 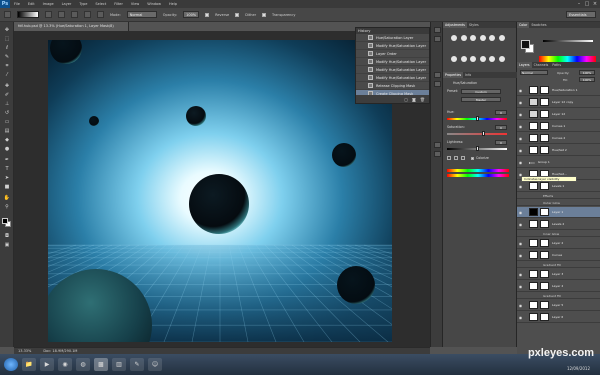 I want to click on transparency-checkbox, so click(x=264, y=14).